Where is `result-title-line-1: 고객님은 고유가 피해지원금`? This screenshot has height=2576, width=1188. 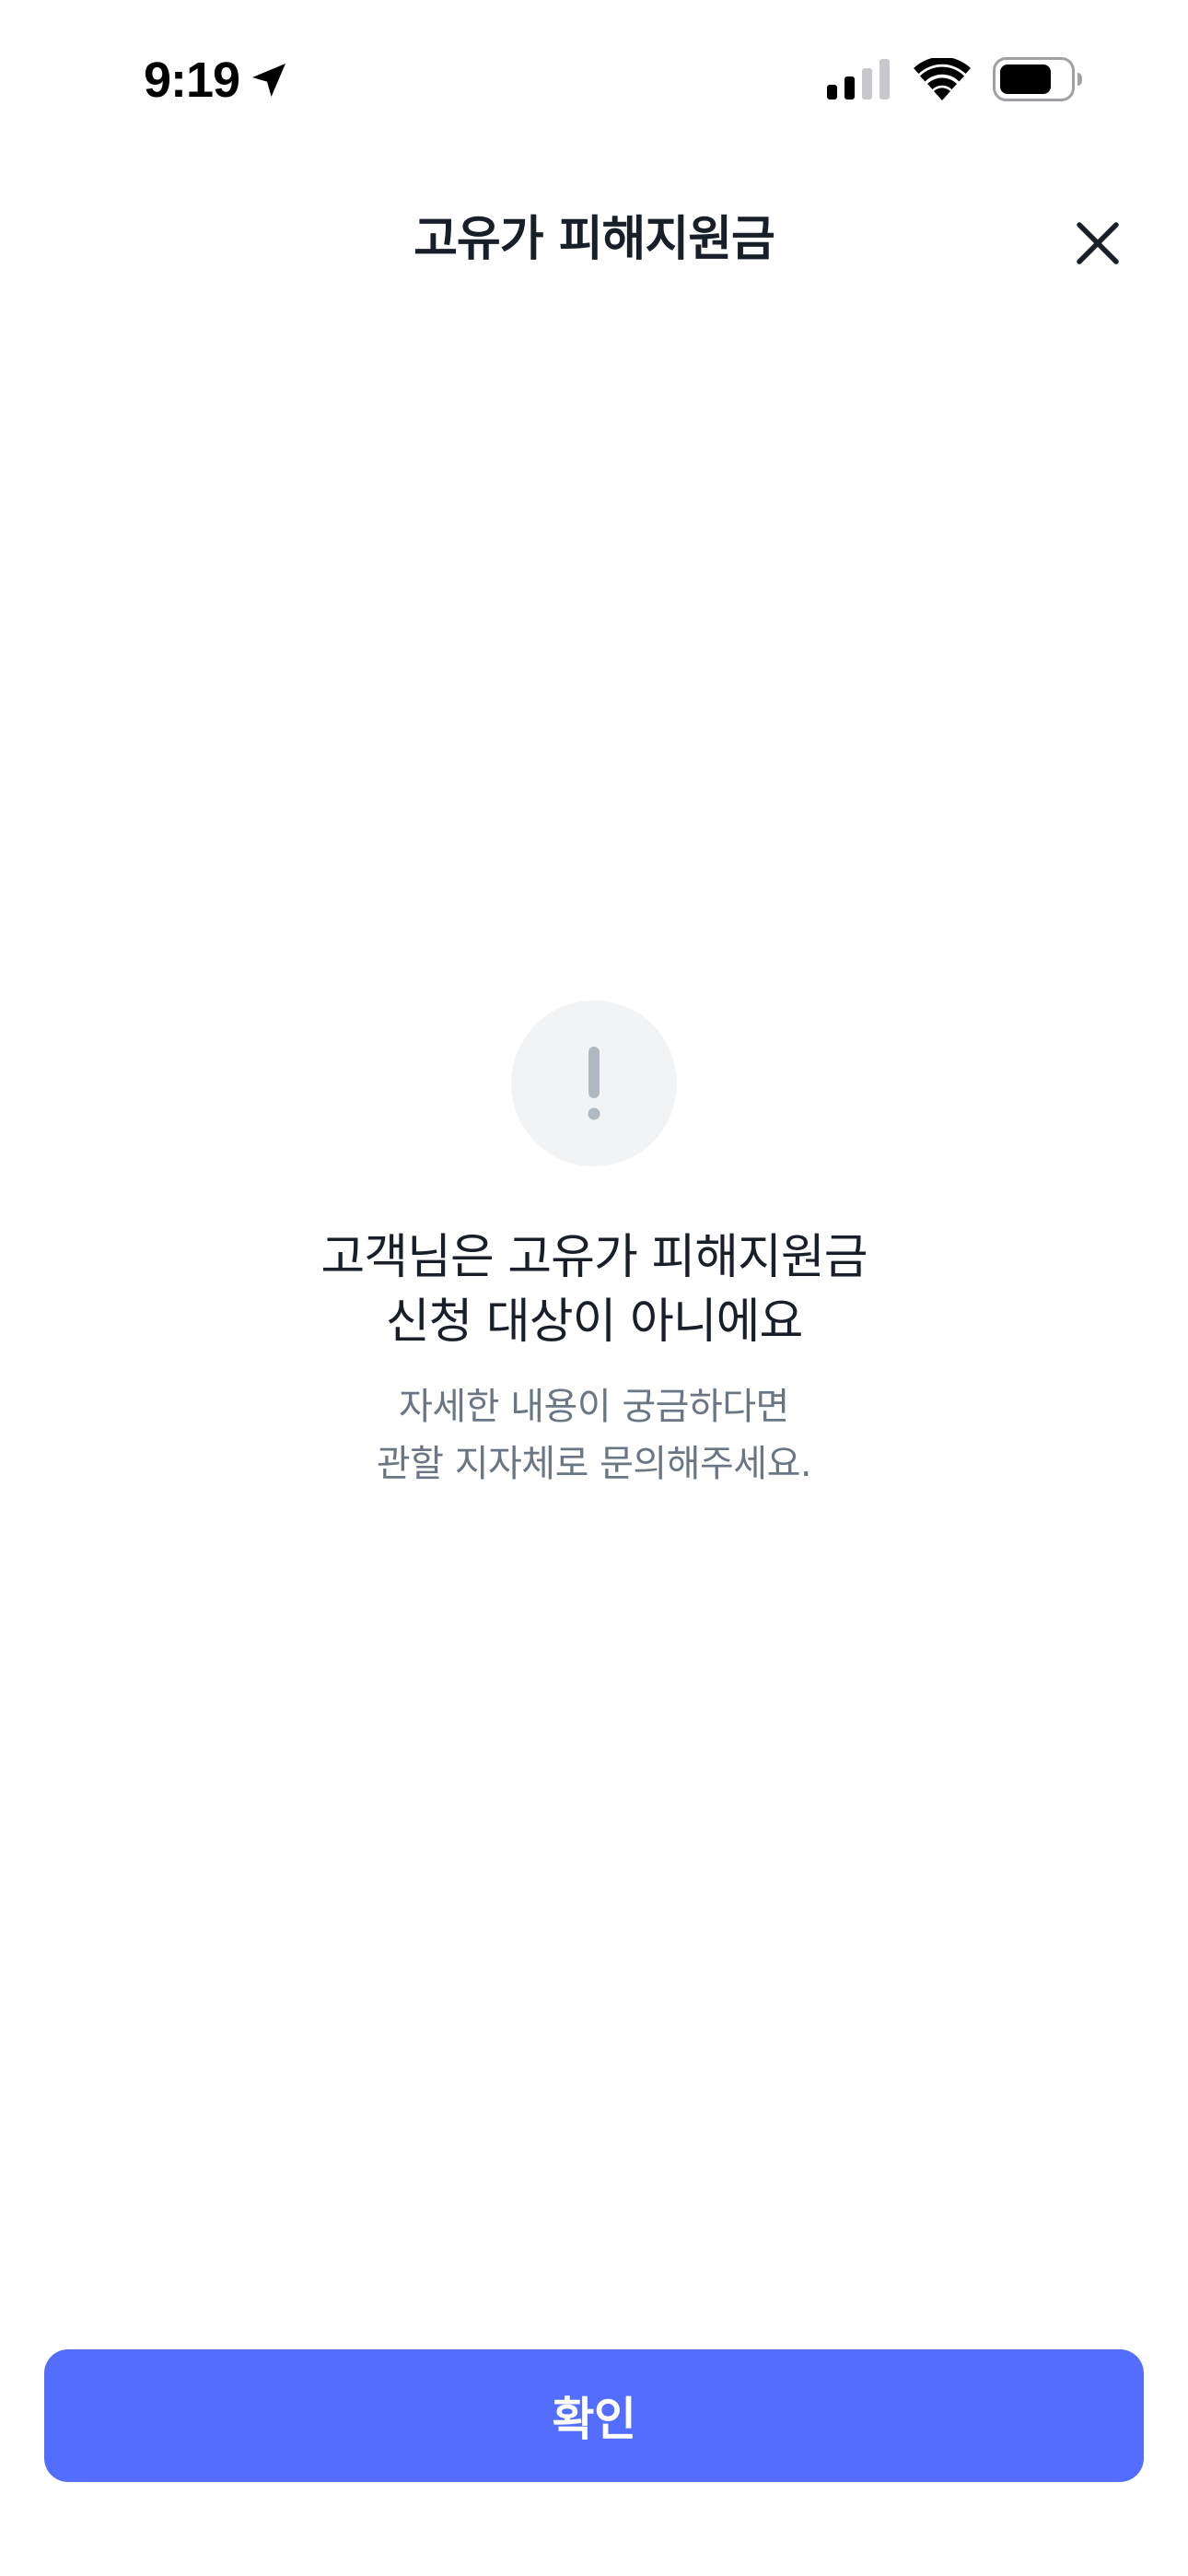 result-title-line-1: 고객님은 고유가 피해지원금 is located at coordinates (594, 1257).